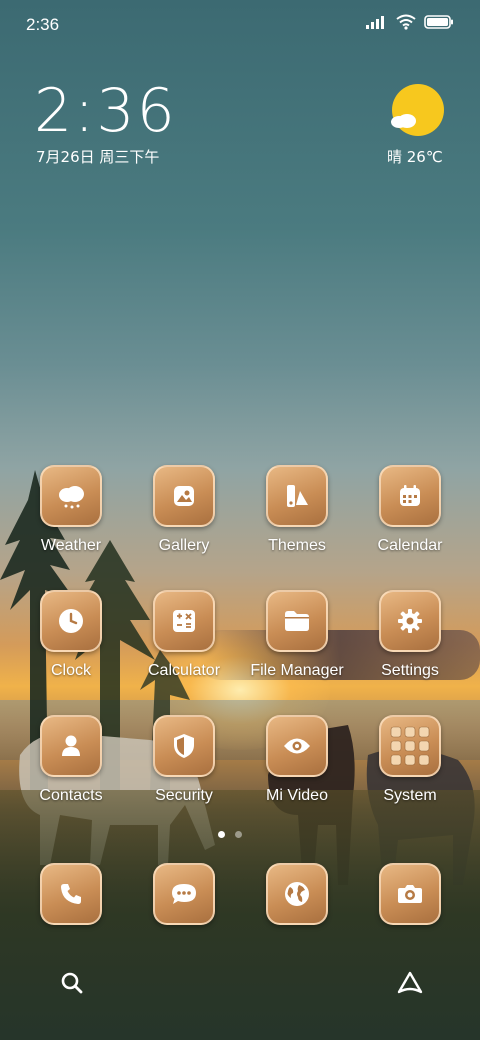 This screenshot has width=480, height=1040. I want to click on dock-camera, so click(410, 894).